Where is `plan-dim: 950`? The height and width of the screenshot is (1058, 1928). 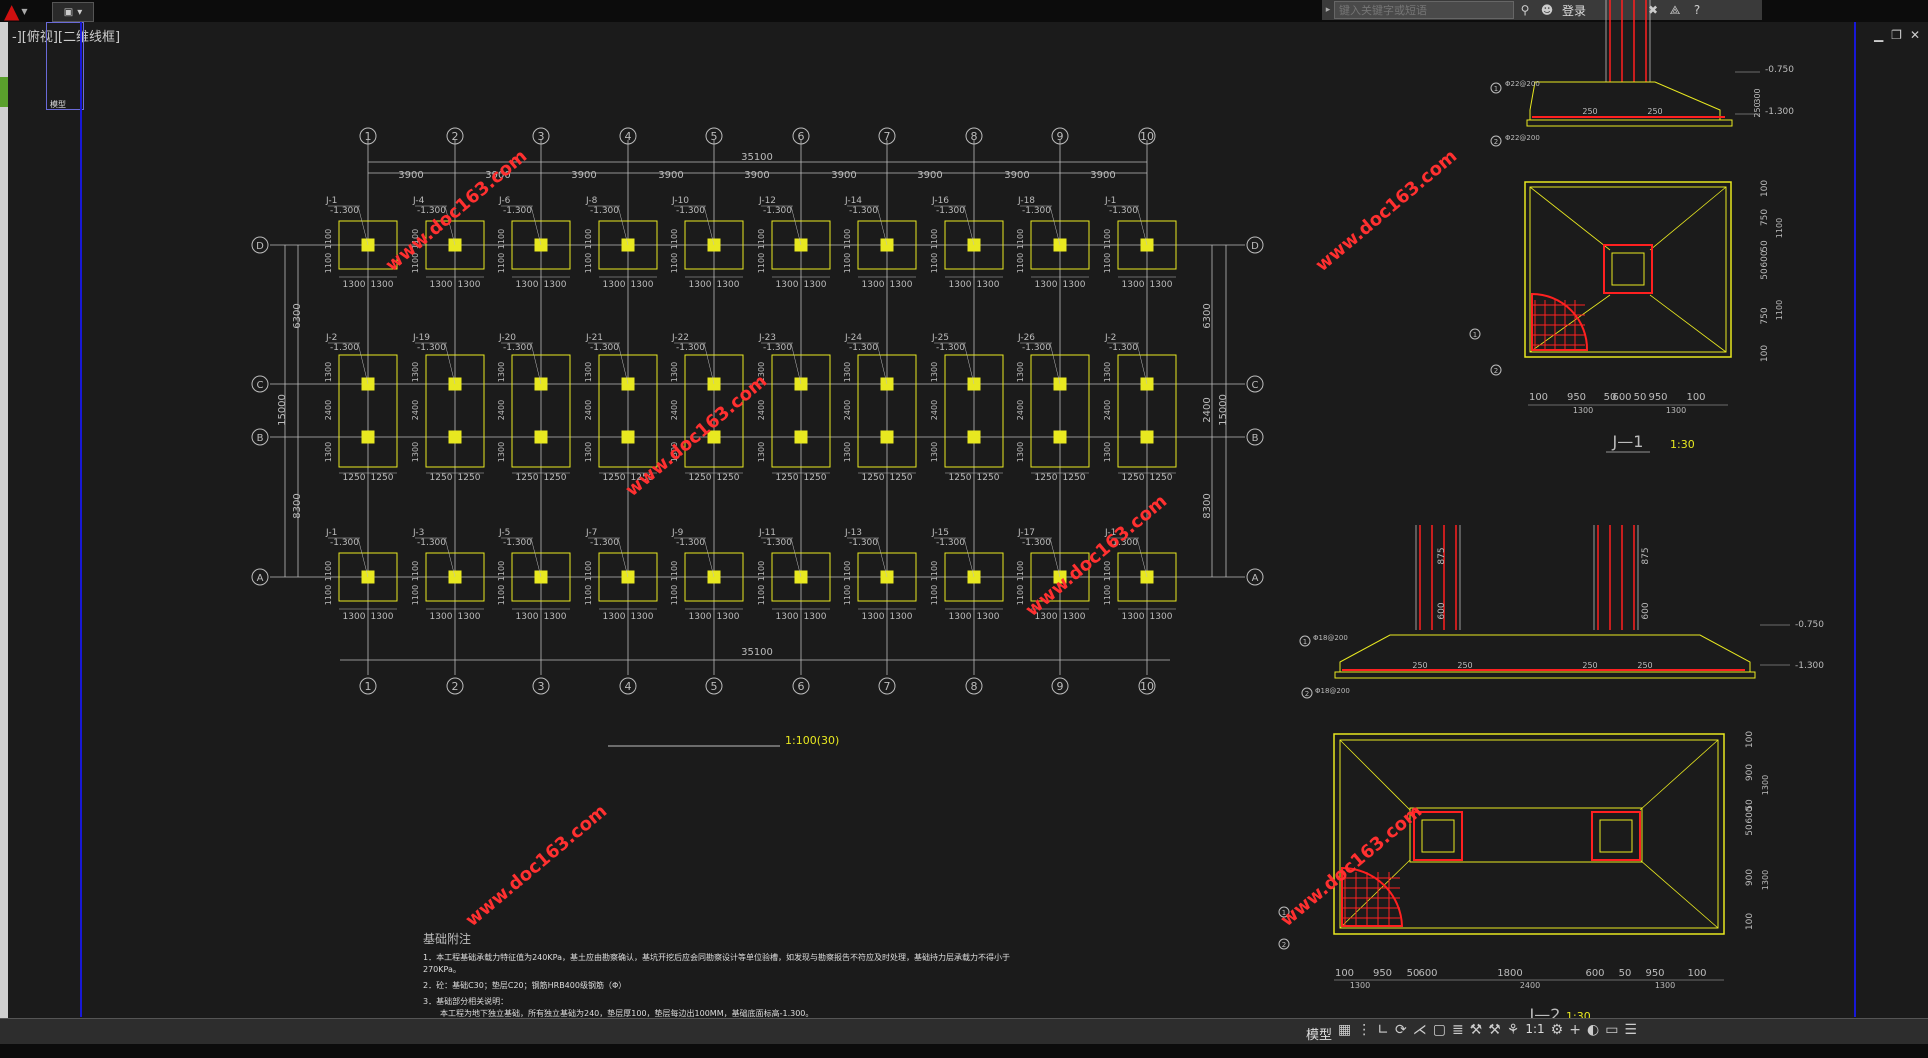 plan-dim: 950 is located at coordinates (1657, 397).